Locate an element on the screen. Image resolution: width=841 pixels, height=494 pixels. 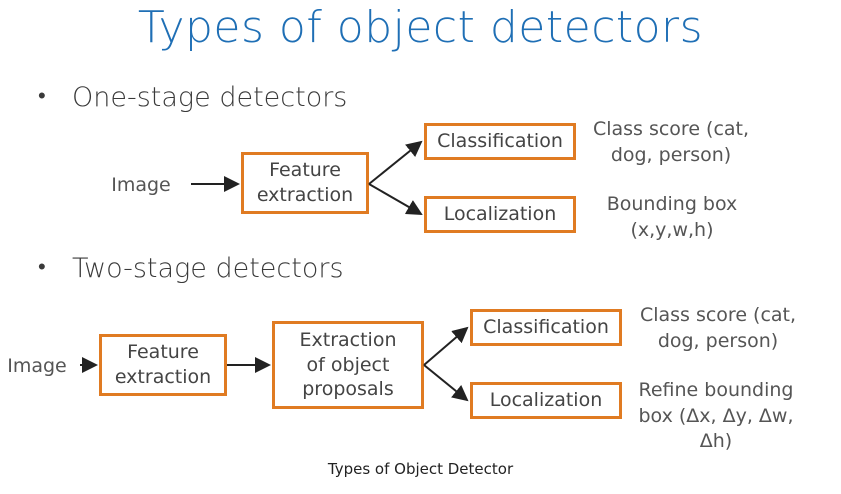
arrow-proposals-to-classification is located at coordinates (446, 346).